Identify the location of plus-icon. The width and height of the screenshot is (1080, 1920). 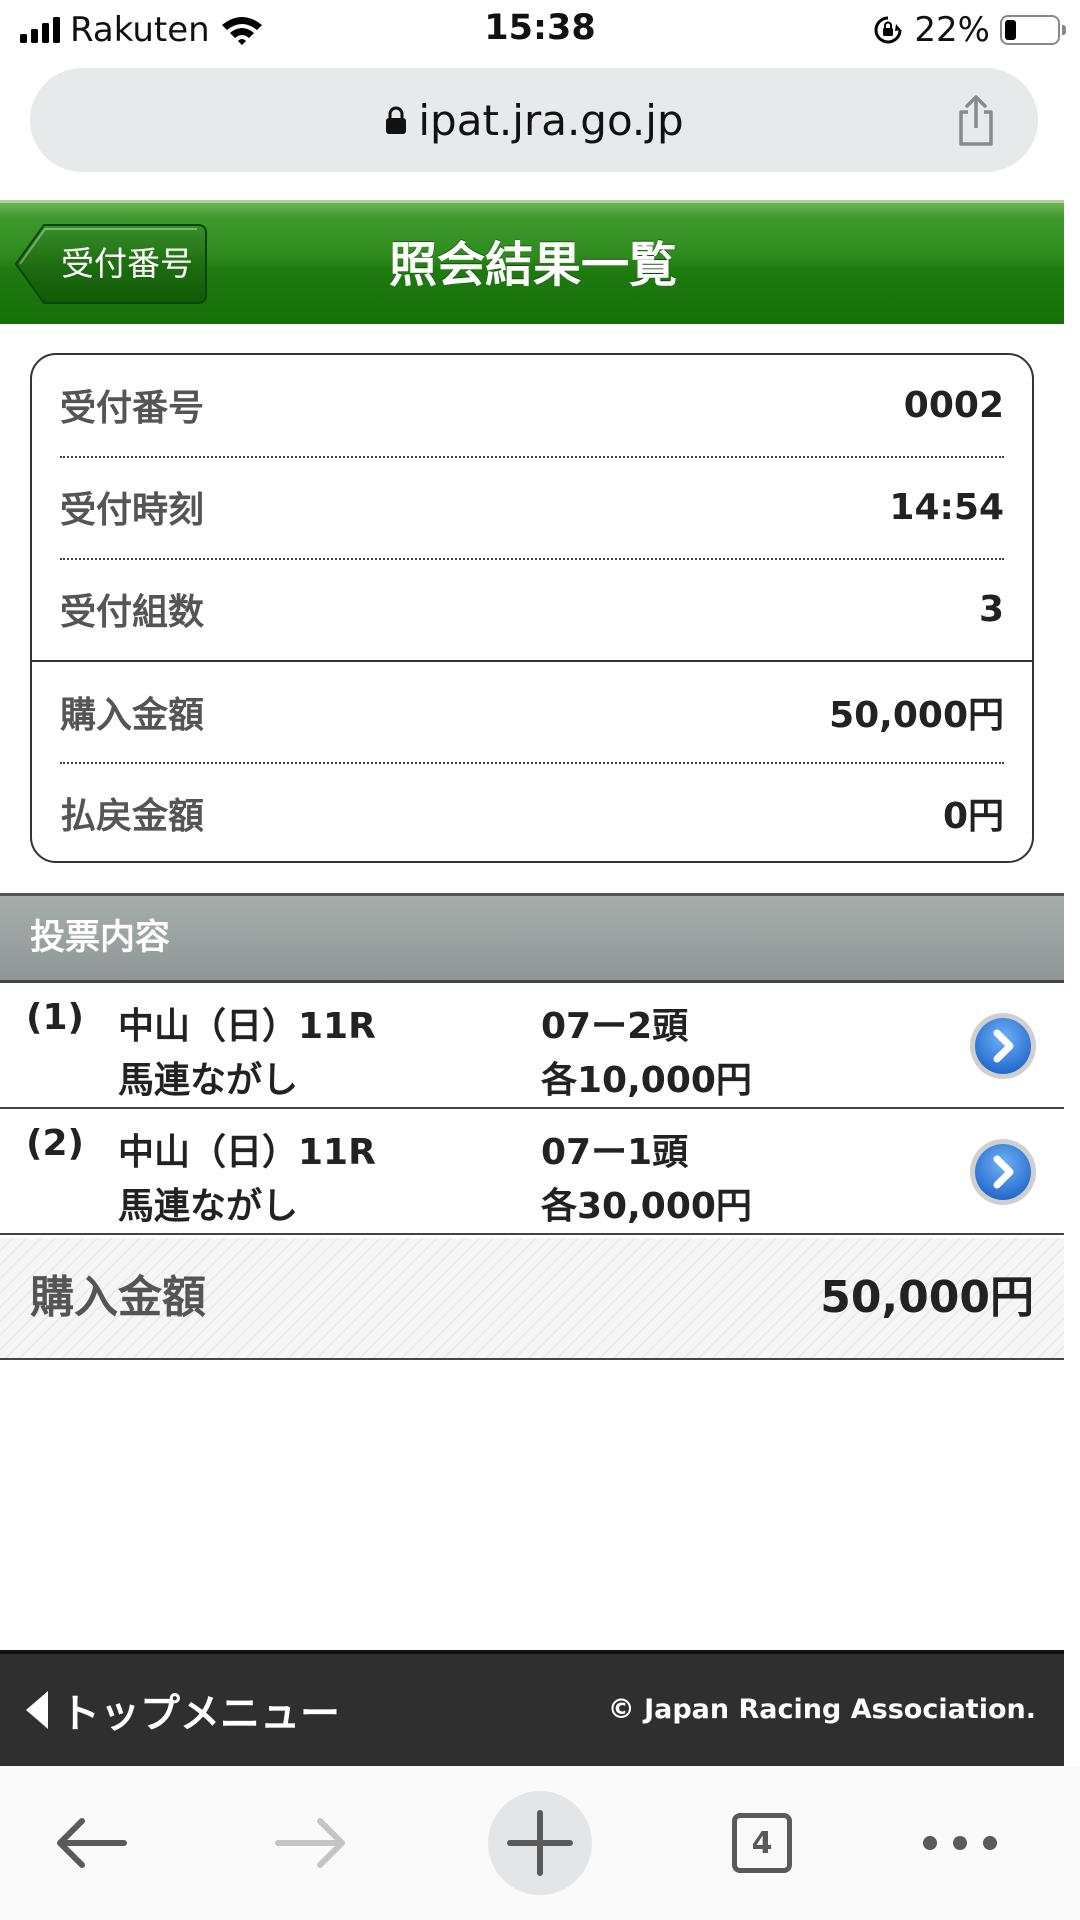
(540, 1843).